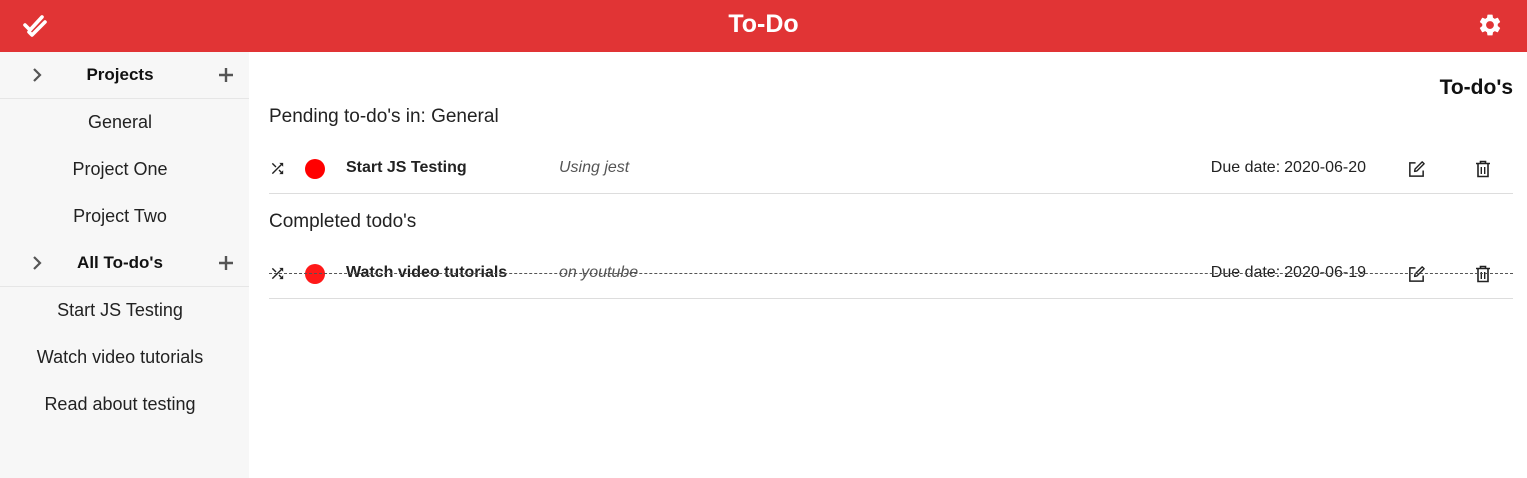 The image size is (1527, 478). Describe the element at coordinates (120, 74) in the screenshot. I see `projects-label: Projects` at that location.